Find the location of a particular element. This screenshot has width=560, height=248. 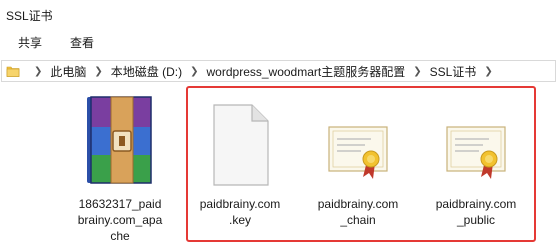

breadcrumb-local-disk: 本地磁盘 (D:) is located at coordinates (146, 71).